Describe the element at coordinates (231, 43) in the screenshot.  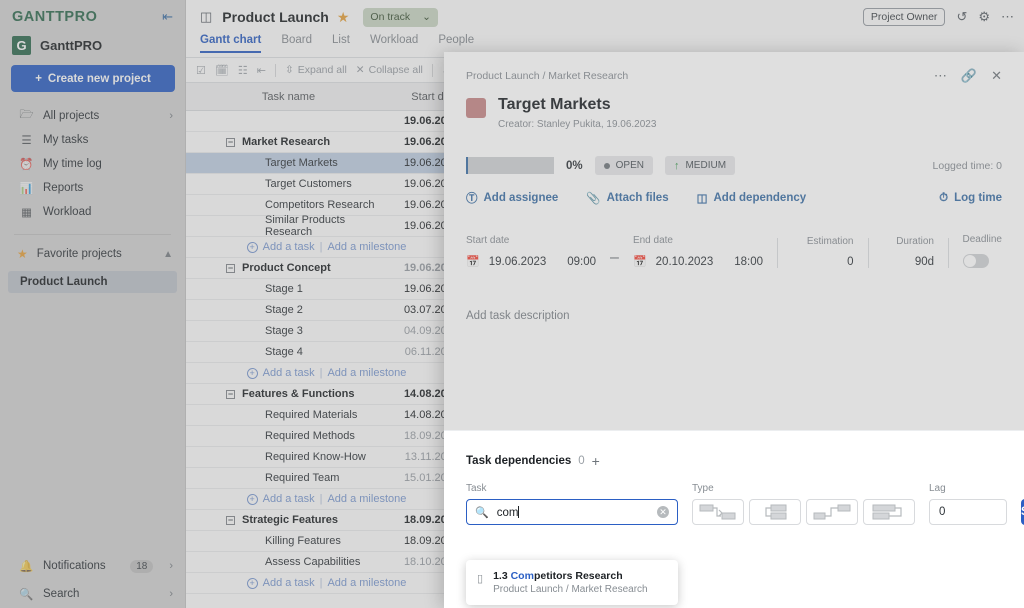
I see `tab-gantt-chart: Gantt chart` at that location.